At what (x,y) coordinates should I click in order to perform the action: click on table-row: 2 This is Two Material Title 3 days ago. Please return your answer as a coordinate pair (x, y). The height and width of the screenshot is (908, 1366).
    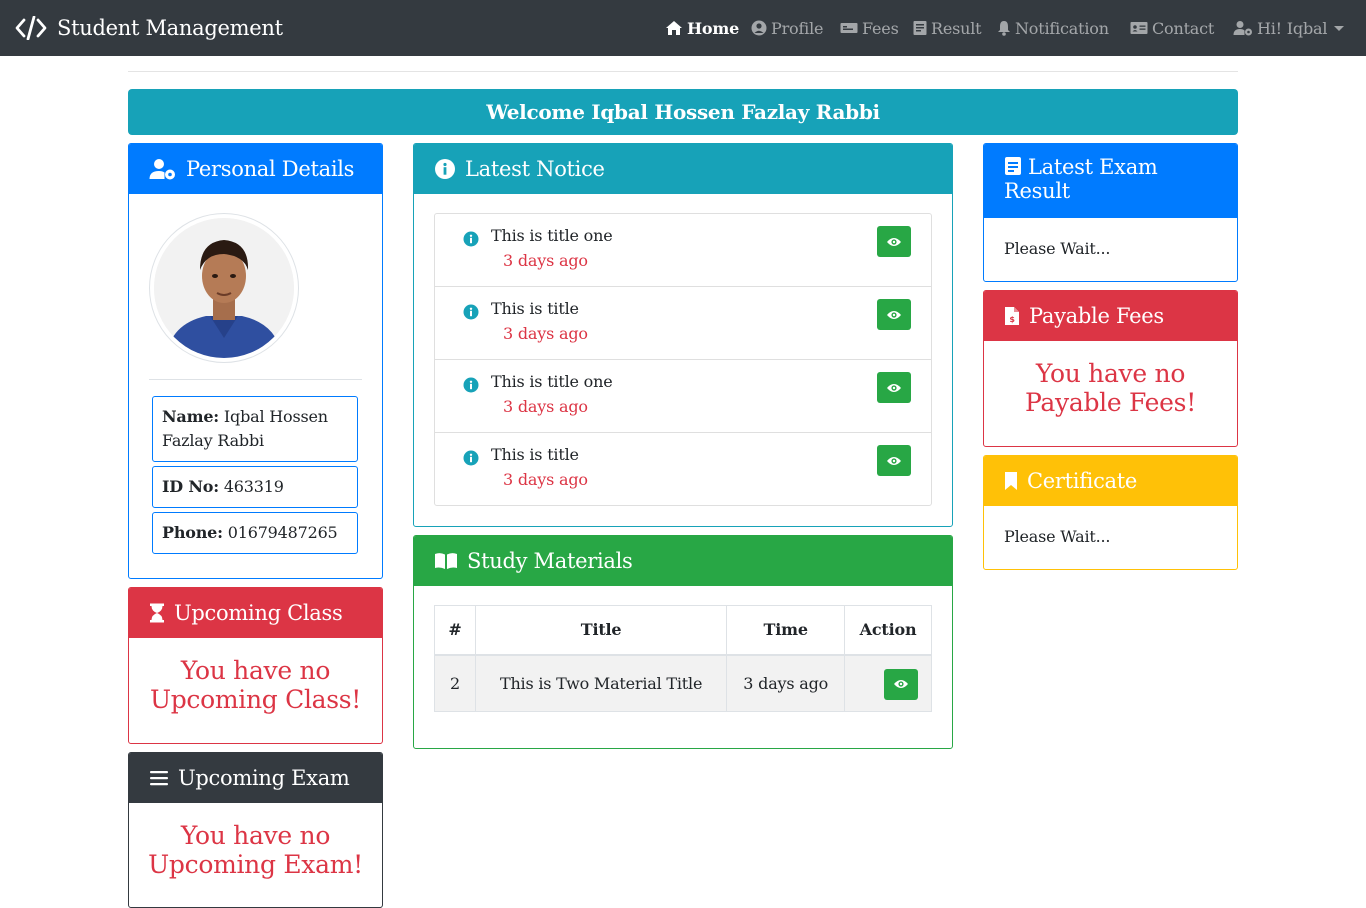
    Looking at the image, I should click on (683, 683).